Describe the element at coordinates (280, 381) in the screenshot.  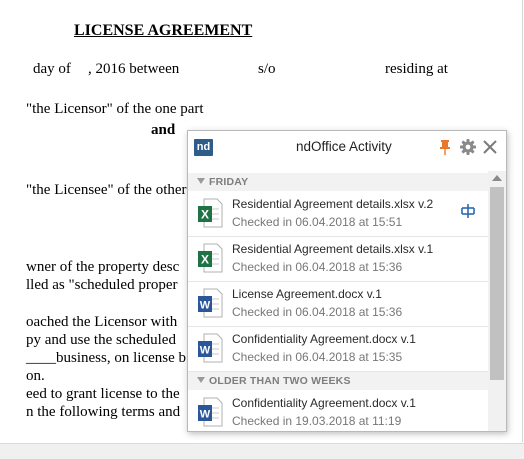
I see `group-label: OLDER THAN TWO WEEKS` at that location.